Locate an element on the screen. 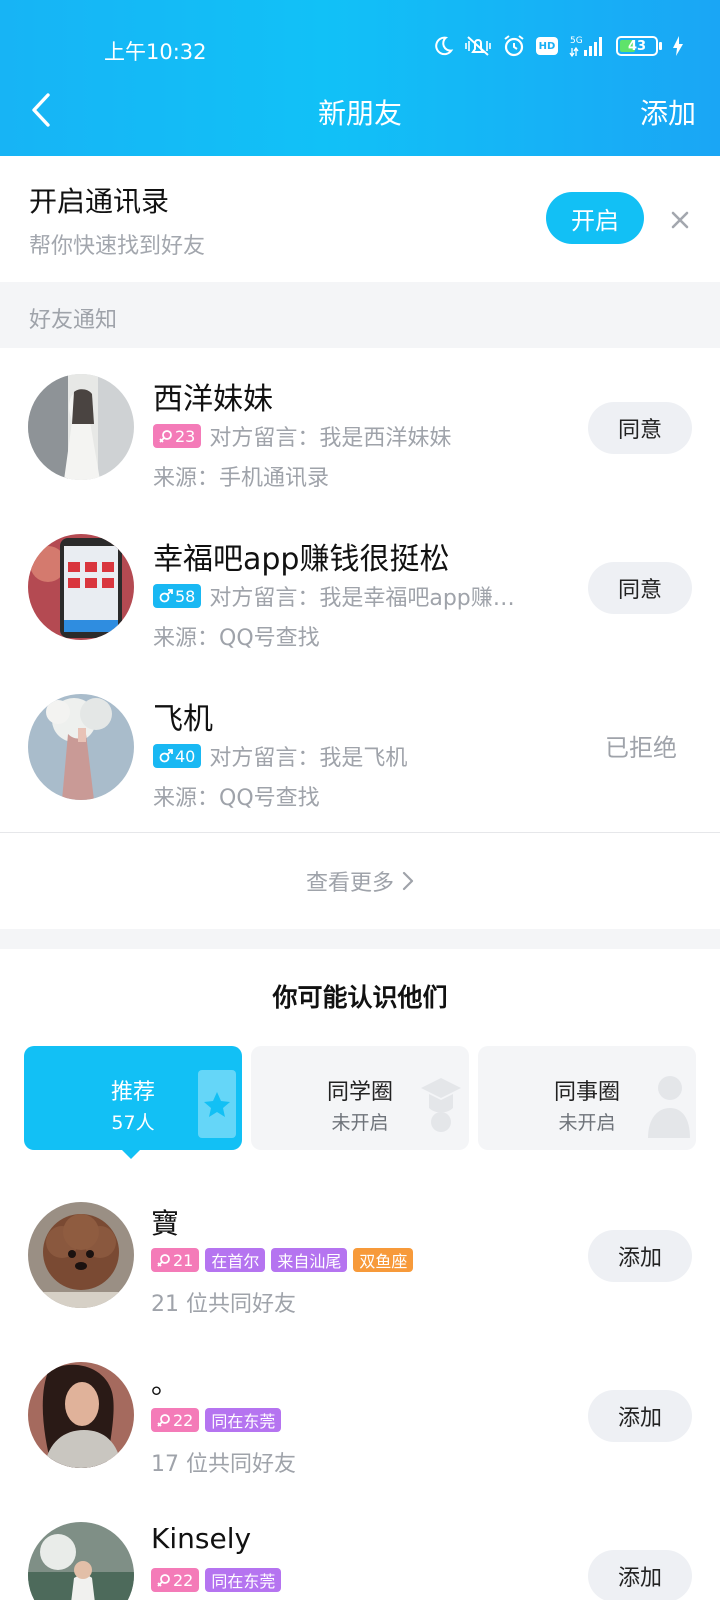  requester-name: 飞机 is located at coordinates (183, 719).